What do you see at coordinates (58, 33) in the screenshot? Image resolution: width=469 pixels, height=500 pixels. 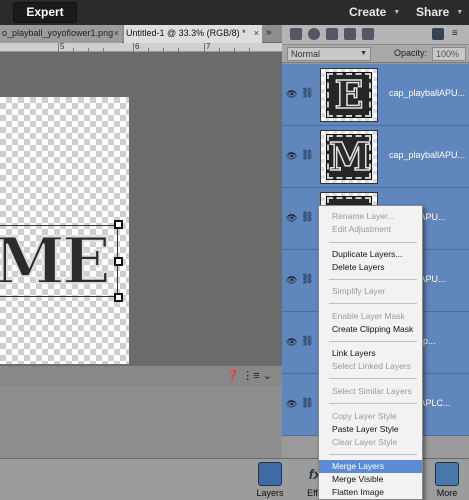 I see `tab-label: o_playball_yoyoflower1.png` at bounding box center [58, 33].